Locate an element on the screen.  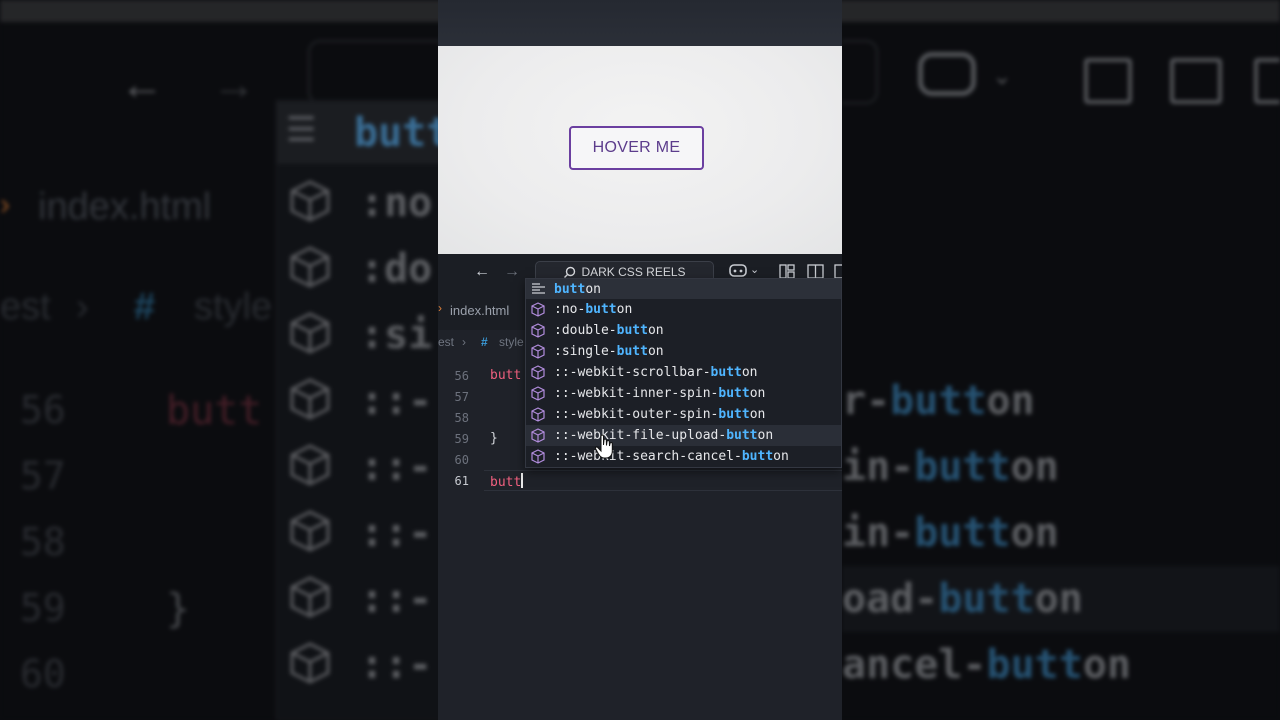
forward-arrow-icon: → is located at coordinates (512, 272).